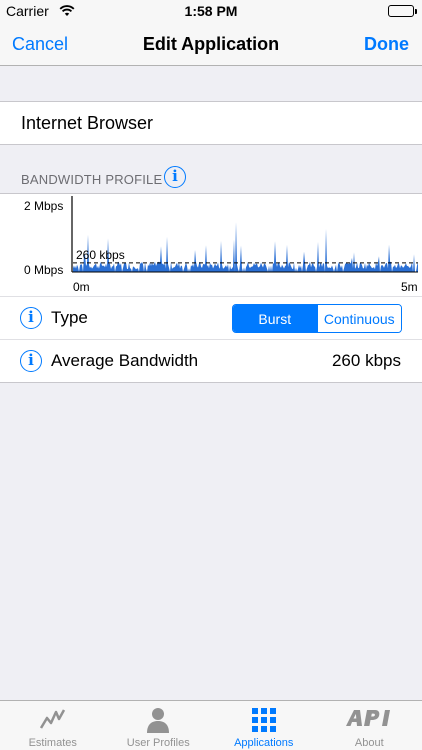  I want to click on tab-label: About, so click(369, 743).